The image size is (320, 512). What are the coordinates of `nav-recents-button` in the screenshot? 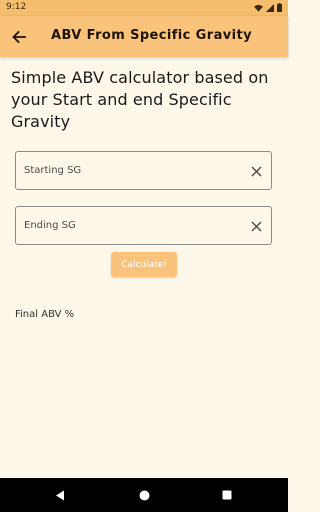 It's located at (227, 495).